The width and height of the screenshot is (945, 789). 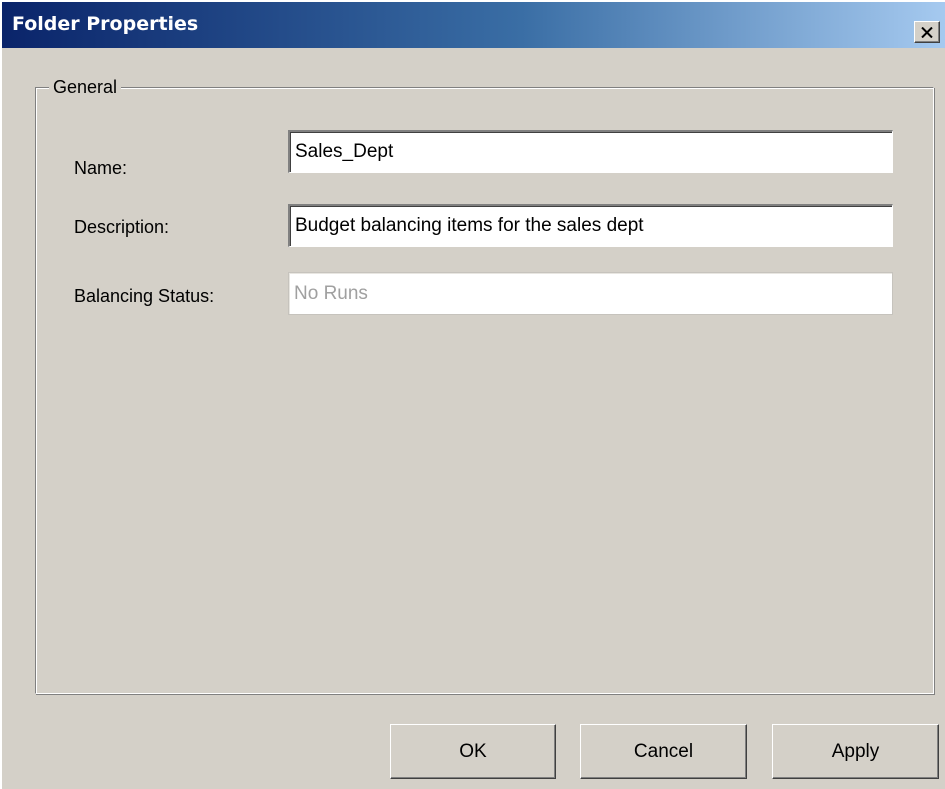 I want to click on balancing-status-field, so click(x=590, y=293).